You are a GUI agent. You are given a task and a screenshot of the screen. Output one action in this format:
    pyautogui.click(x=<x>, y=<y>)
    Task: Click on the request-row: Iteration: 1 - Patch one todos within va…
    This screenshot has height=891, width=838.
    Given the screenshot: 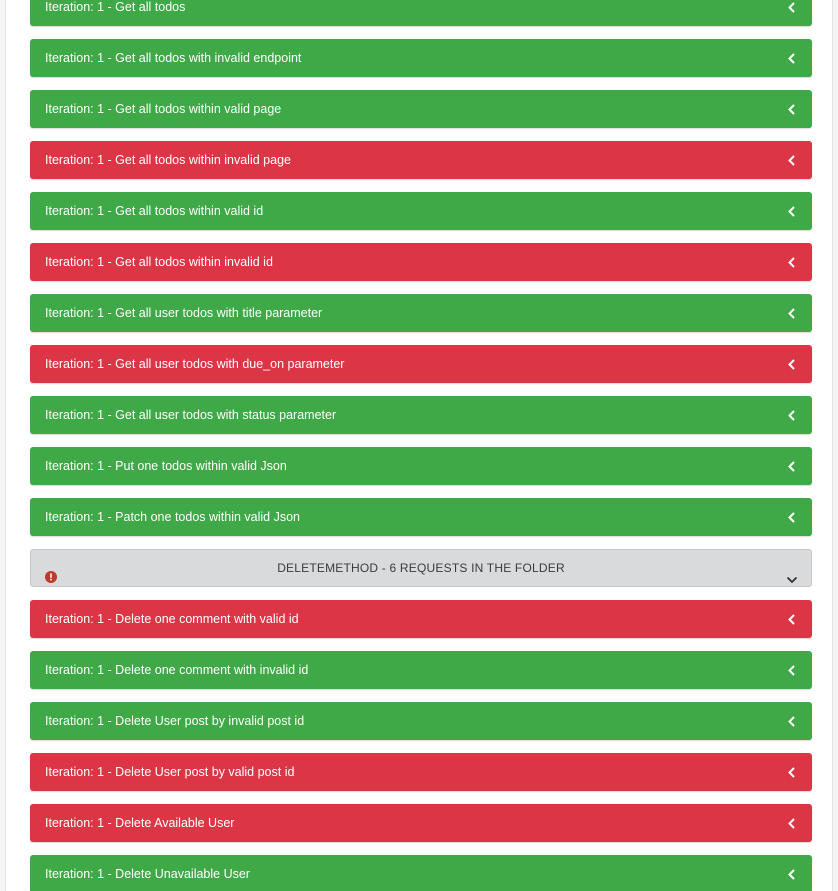 What is the action you would take?
    pyautogui.click(x=421, y=517)
    